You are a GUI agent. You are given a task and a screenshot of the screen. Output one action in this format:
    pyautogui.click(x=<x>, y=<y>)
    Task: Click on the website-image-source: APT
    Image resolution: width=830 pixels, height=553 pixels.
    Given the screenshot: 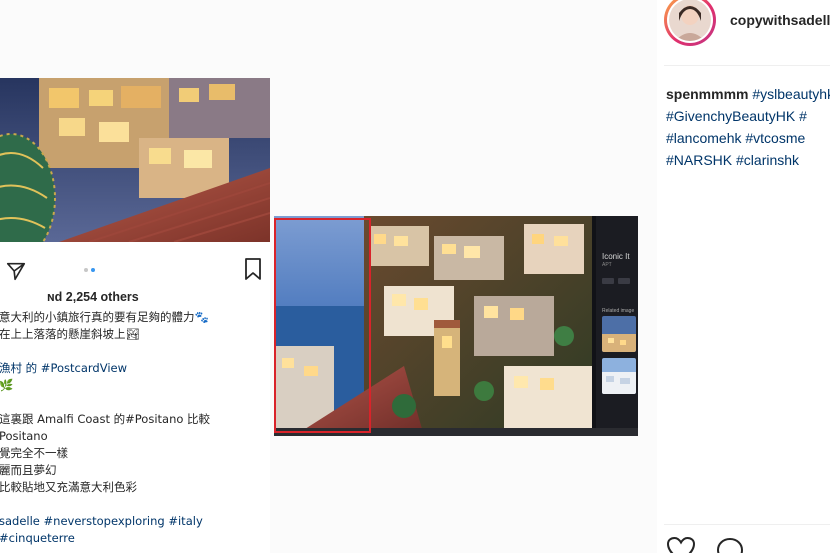 What is the action you would take?
    pyautogui.click(x=607, y=265)
    